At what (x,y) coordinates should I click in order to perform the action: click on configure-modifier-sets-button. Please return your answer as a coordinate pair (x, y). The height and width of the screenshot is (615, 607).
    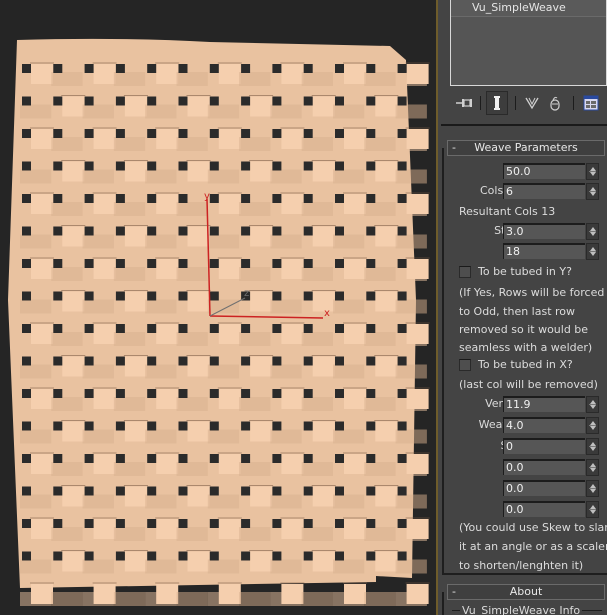
    Looking at the image, I should click on (591, 103).